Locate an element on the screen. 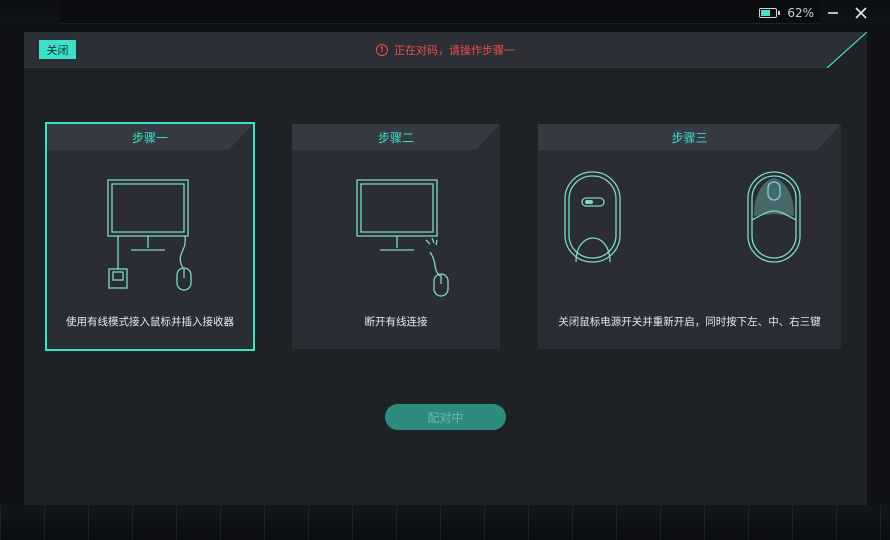 The height and width of the screenshot is (540, 890). monitor-unplug-illustration is located at coordinates (402, 238).